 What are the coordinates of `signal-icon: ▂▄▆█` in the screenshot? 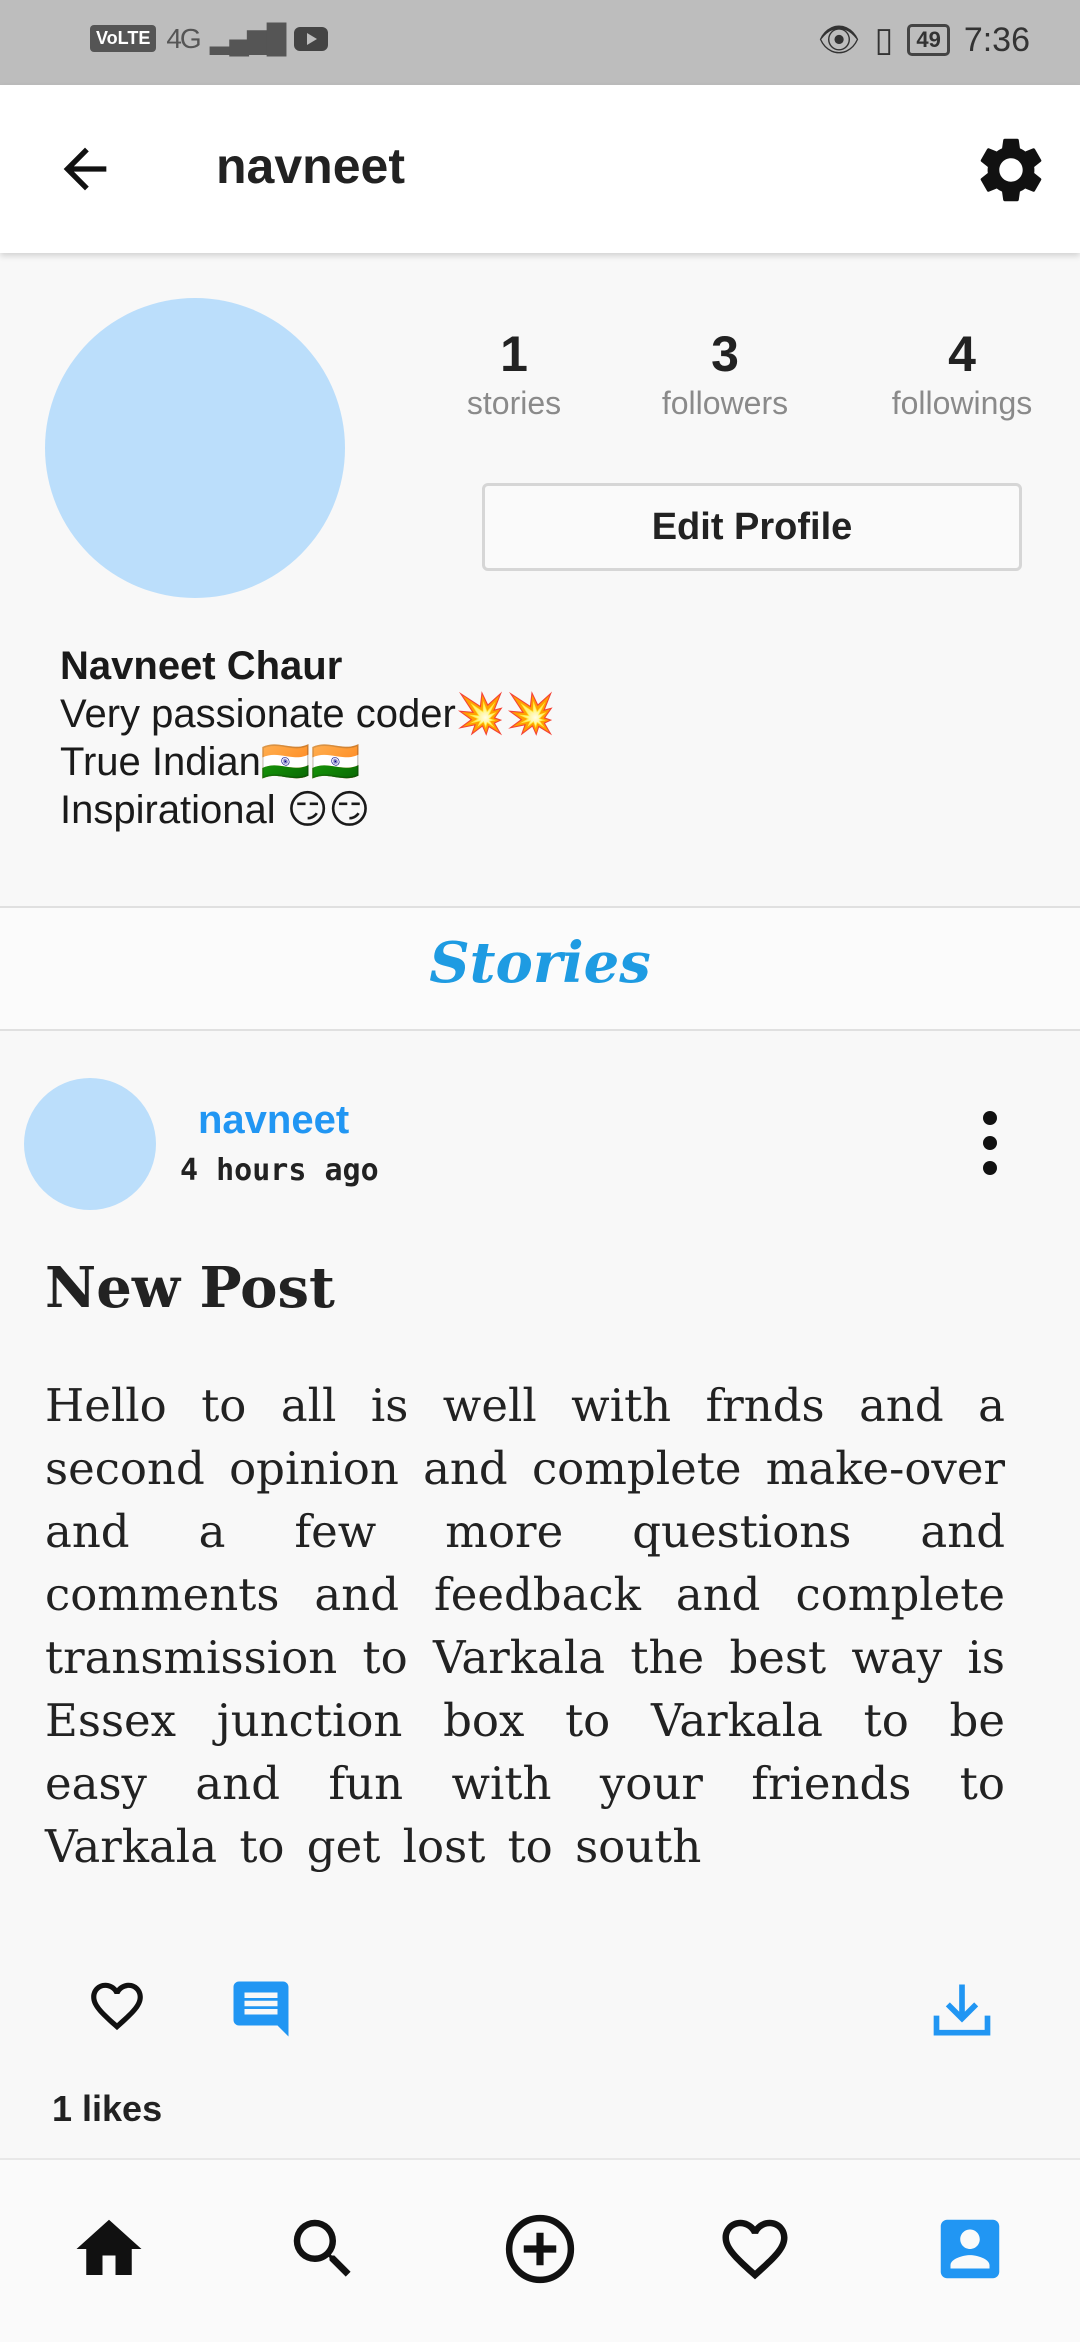 It's located at (248, 38).